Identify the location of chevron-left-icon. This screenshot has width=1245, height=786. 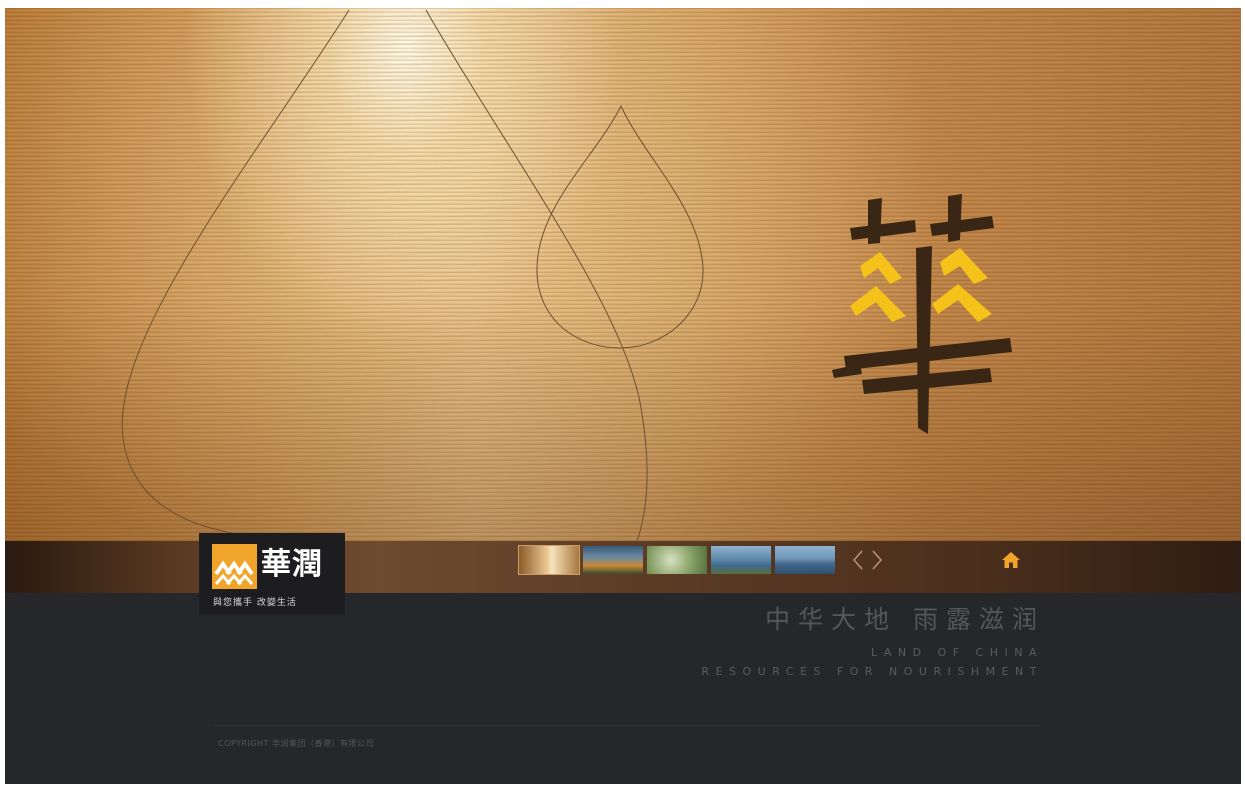
(857, 560).